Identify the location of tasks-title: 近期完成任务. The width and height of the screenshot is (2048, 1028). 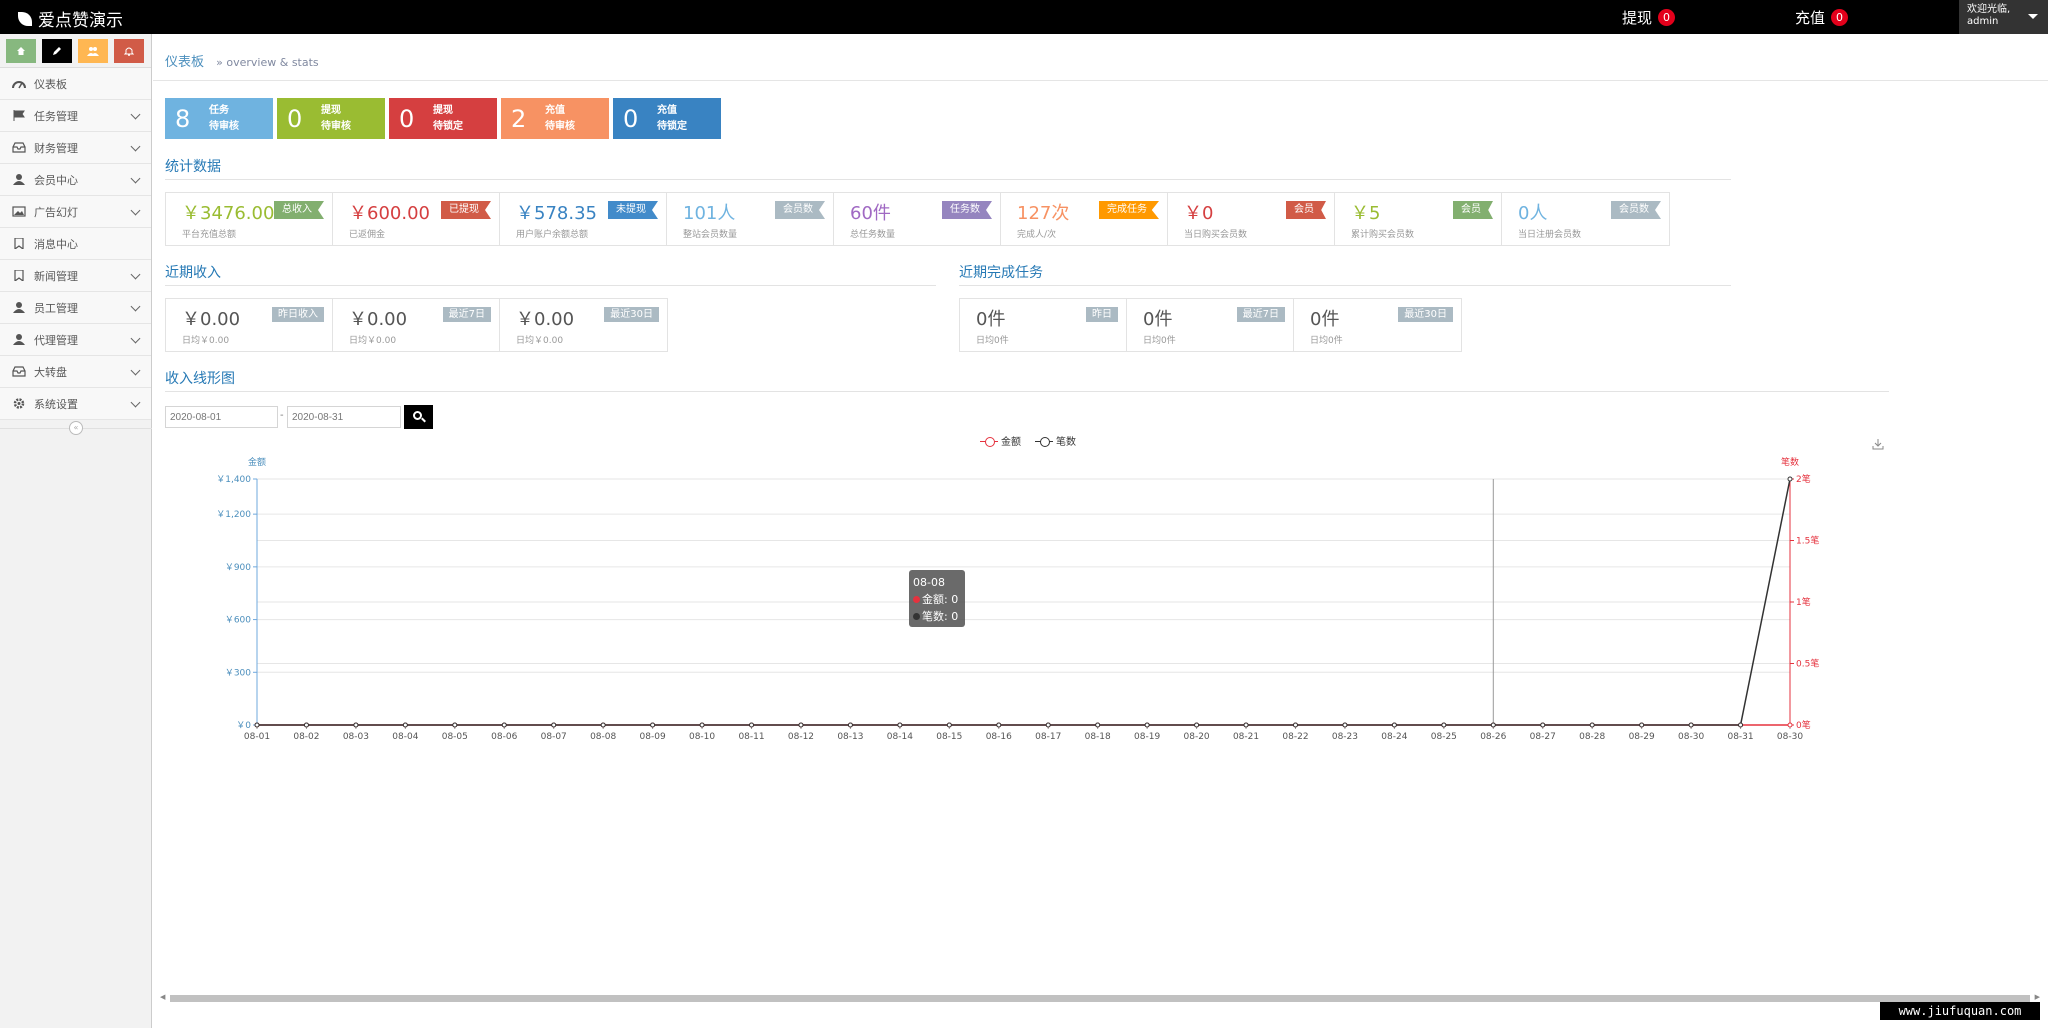
(1001, 273).